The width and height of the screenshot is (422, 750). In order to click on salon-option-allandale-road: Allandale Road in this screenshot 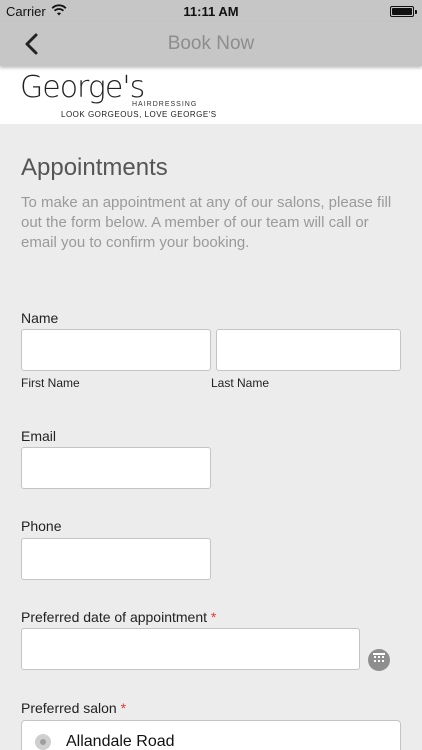, I will do `click(105, 741)`.